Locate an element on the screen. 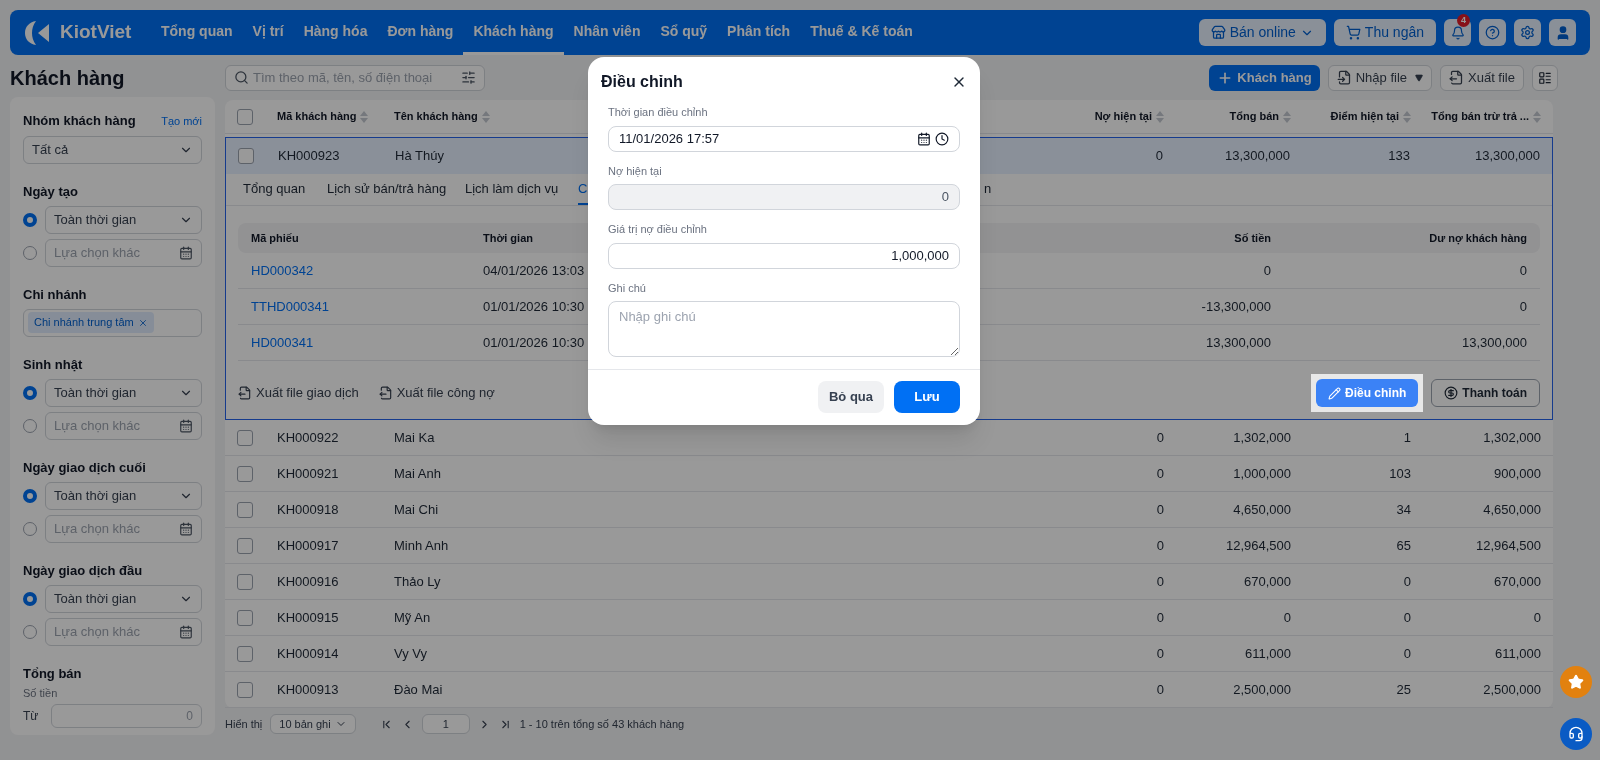 Image resolution: width=1600 pixels, height=760 pixels. nav-tab: Hàng hóa is located at coordinates (335, 32).